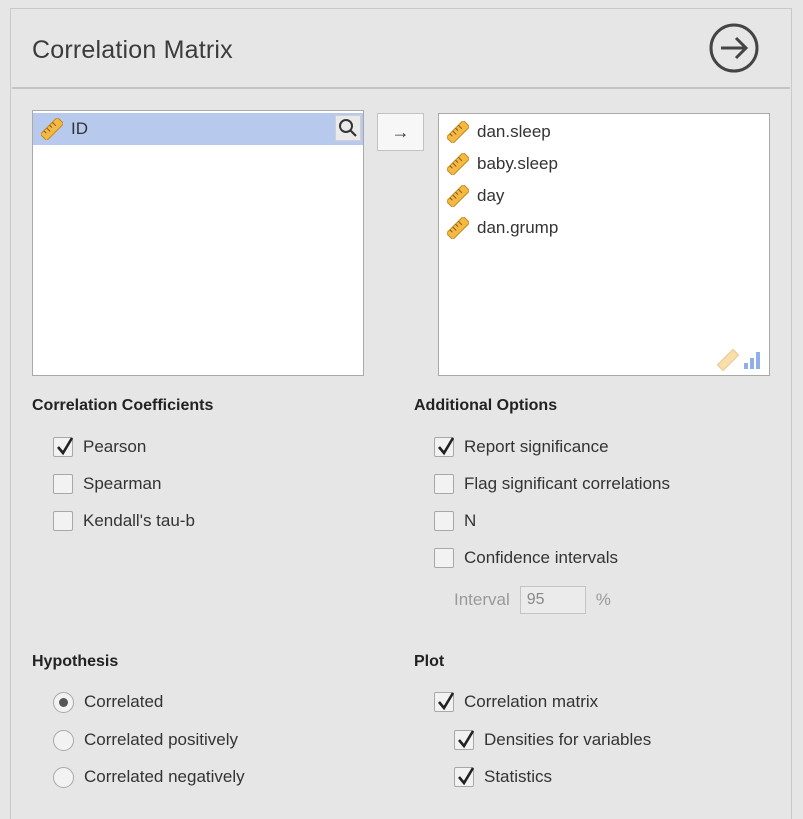 This screenshot has height=819, width=803. What do you see at coordinates (132, 50) in the screenshot?
I see `panel-title: Correlation Matrix` at bounding box center [132, 50].